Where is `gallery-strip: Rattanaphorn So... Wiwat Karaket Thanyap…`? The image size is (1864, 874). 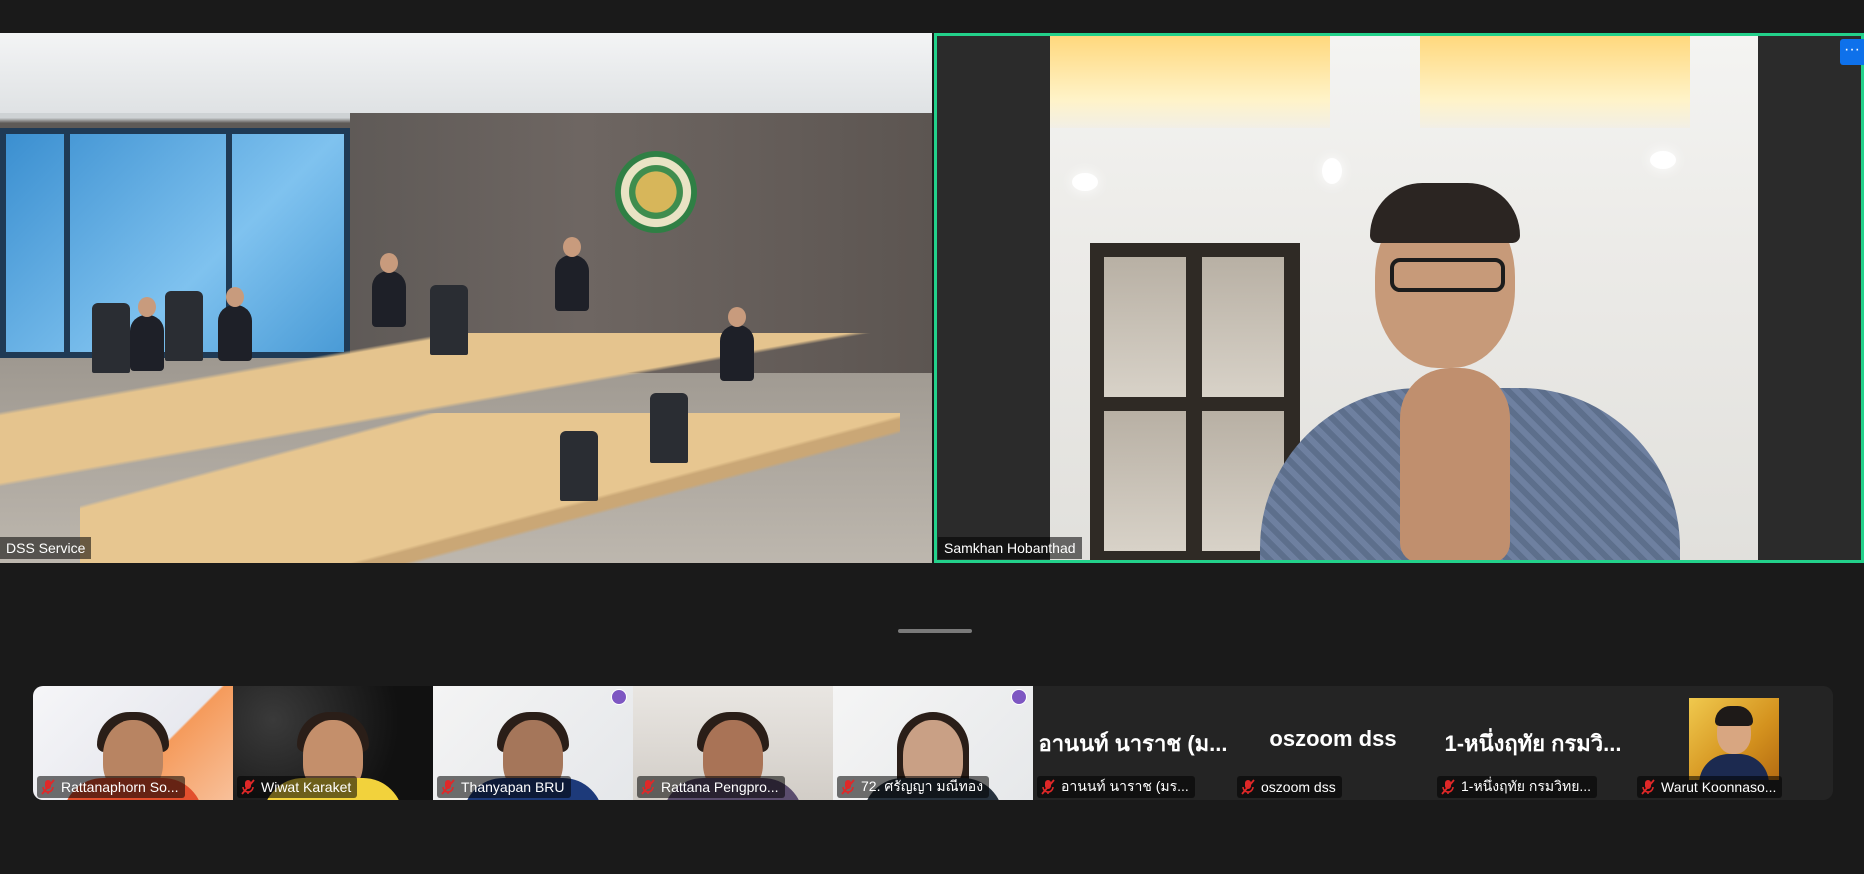 gallery-strip: Rattanaphorn So... Wiwat Karaket Thanyap… is located at coordinates (933, 743).